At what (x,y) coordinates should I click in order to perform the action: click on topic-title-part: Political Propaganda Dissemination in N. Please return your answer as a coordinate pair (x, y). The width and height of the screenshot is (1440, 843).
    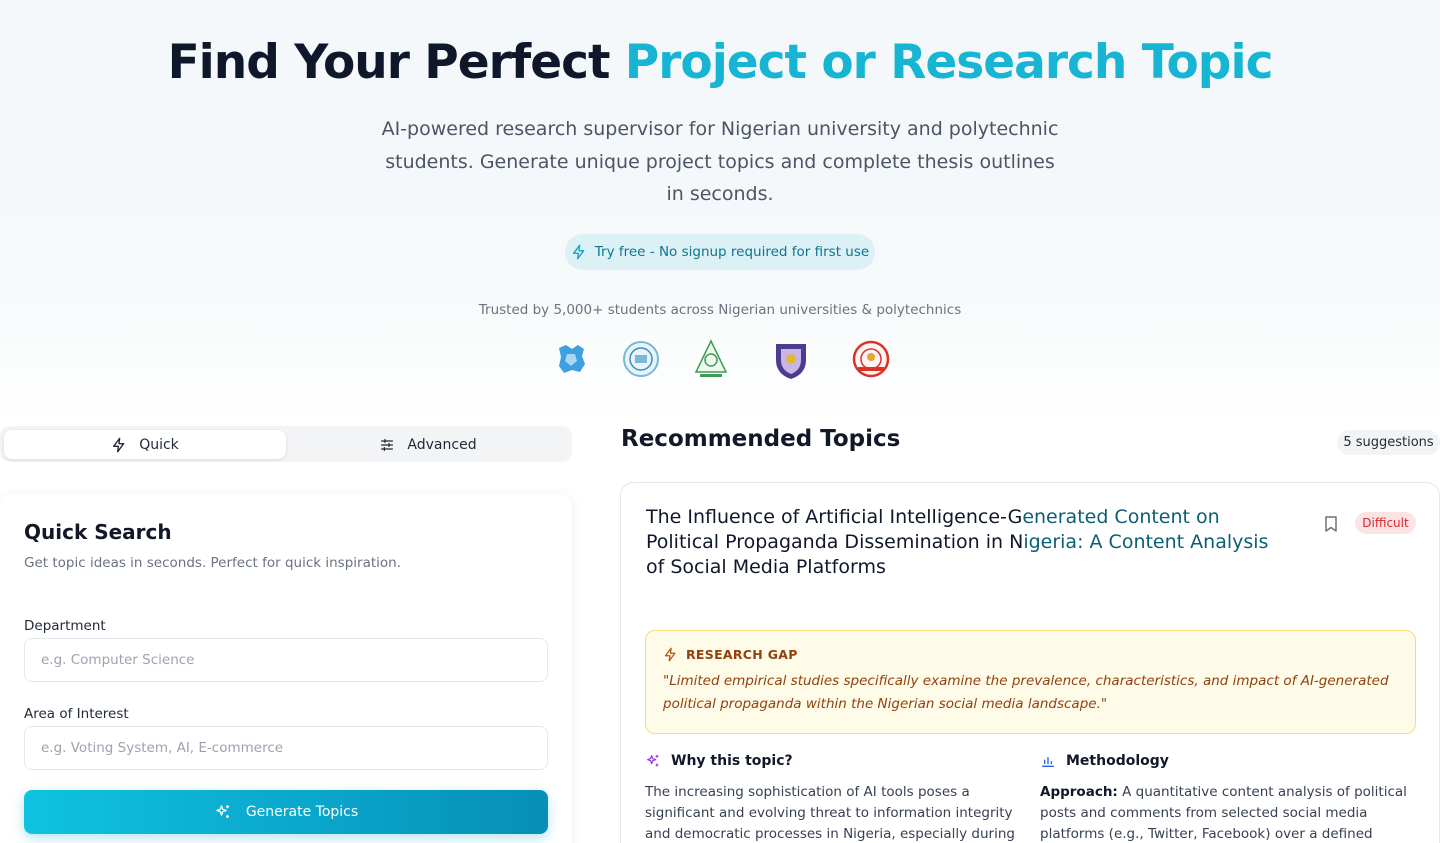
    Looking at the image, I should click on (835, 542).